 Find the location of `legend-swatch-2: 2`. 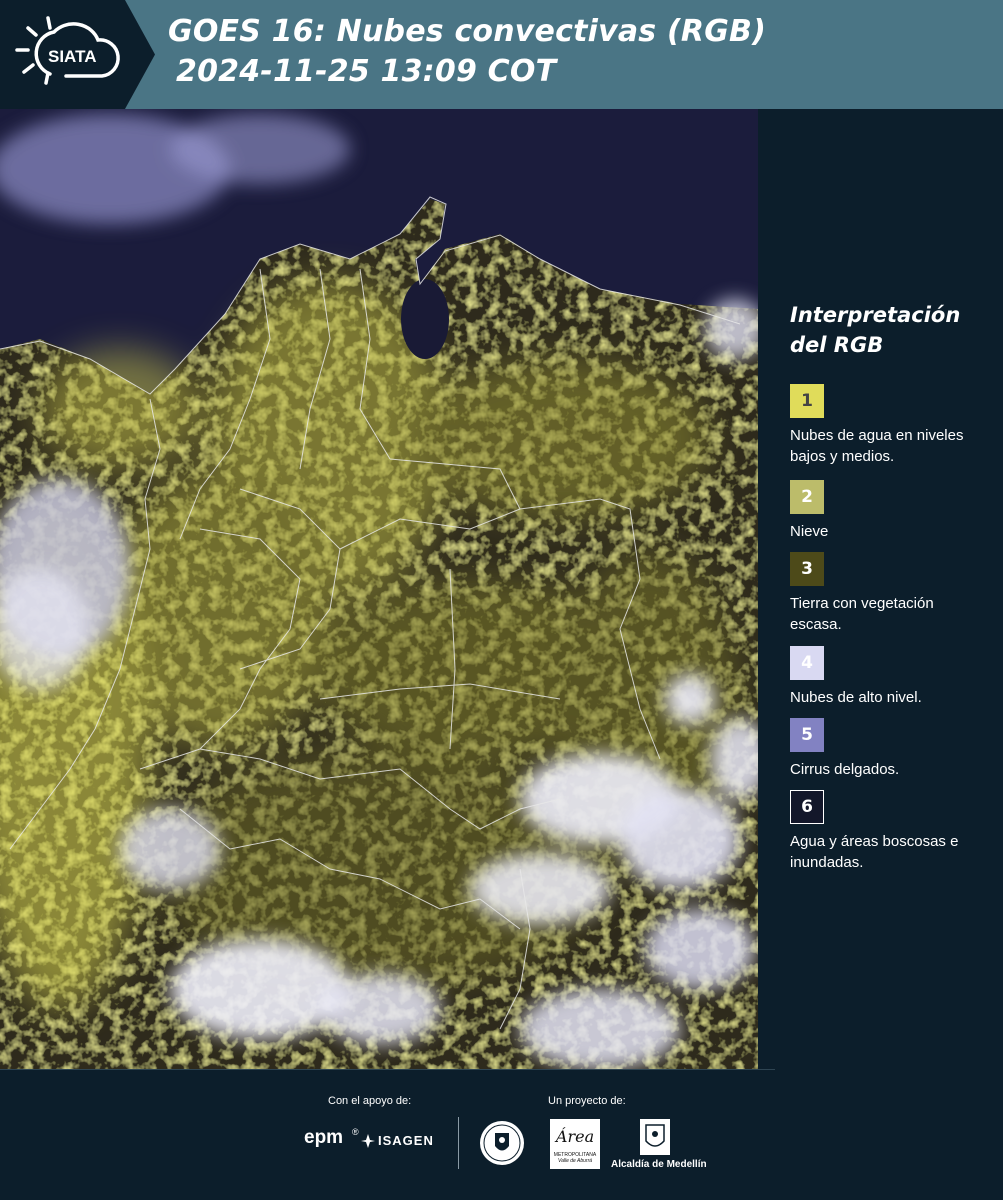

legend-swatch-2: 2 is located at coordinates (807, 497).